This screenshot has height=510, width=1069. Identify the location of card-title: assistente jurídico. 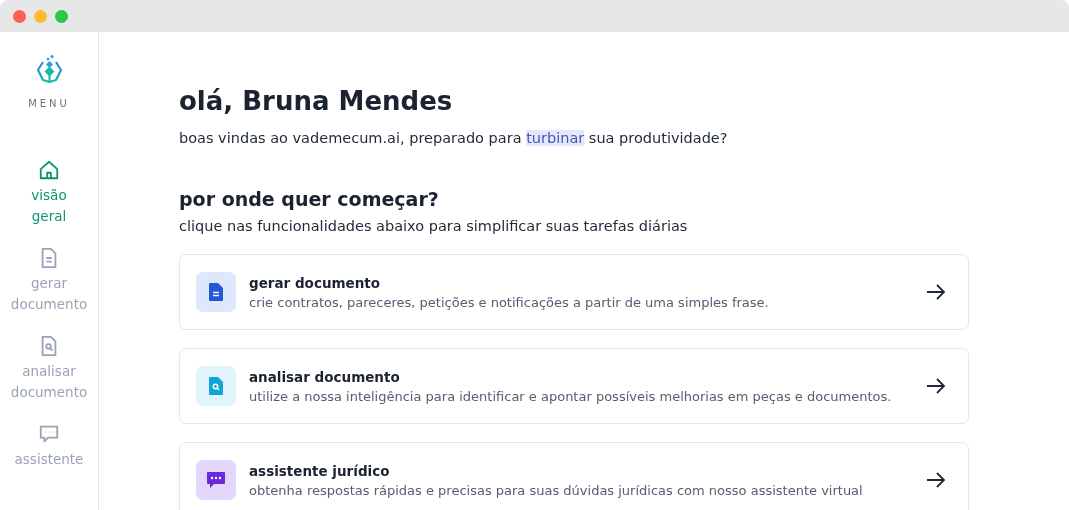
(320, 470).